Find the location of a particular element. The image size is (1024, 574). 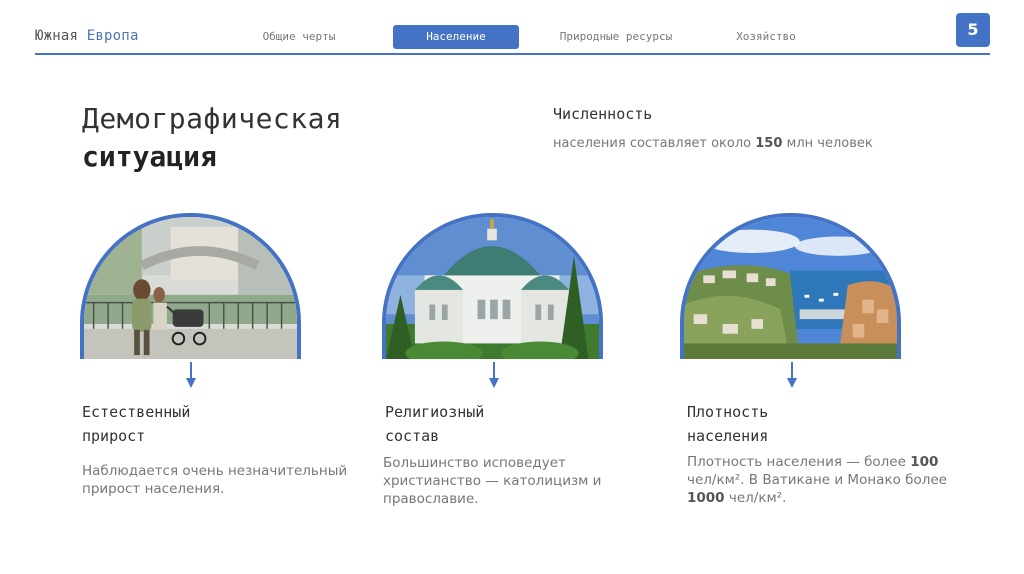

nav-item-population: Население is located at coordinates (456, 37).